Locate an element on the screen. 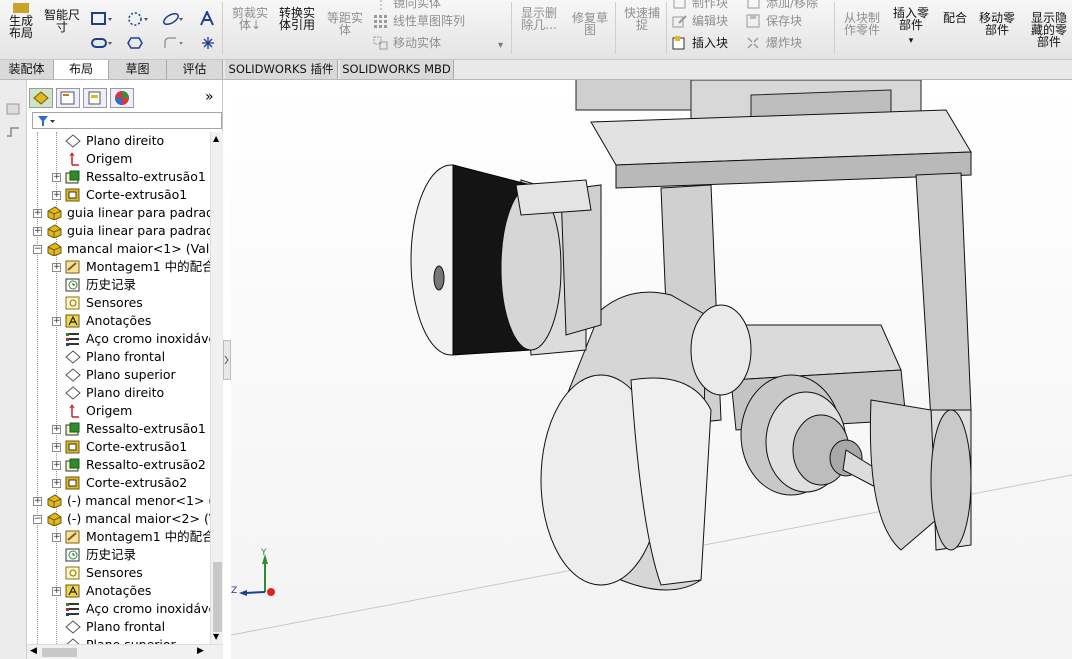  edit-block-button: 编辑块 is located at coordinates (700, 20).